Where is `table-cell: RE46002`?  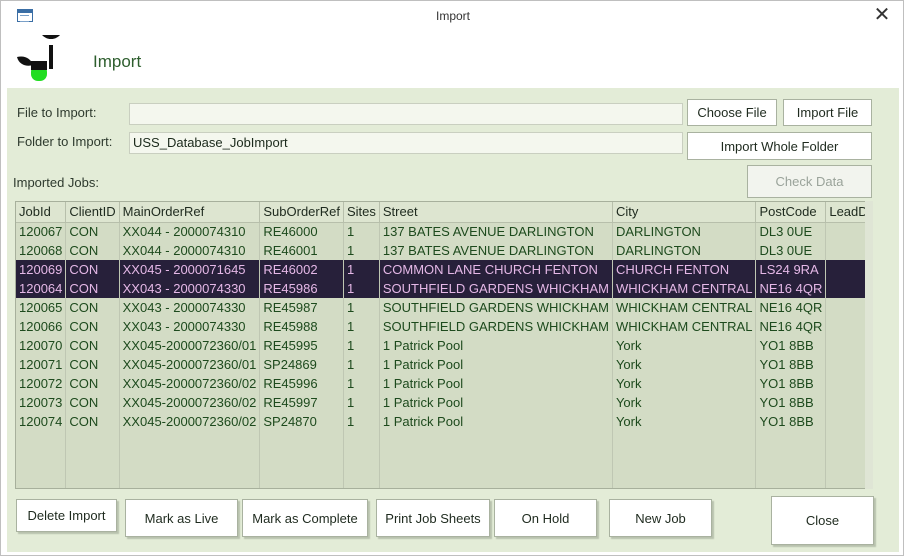
table-cell: RE46002 is located at coordinates (301, 269).